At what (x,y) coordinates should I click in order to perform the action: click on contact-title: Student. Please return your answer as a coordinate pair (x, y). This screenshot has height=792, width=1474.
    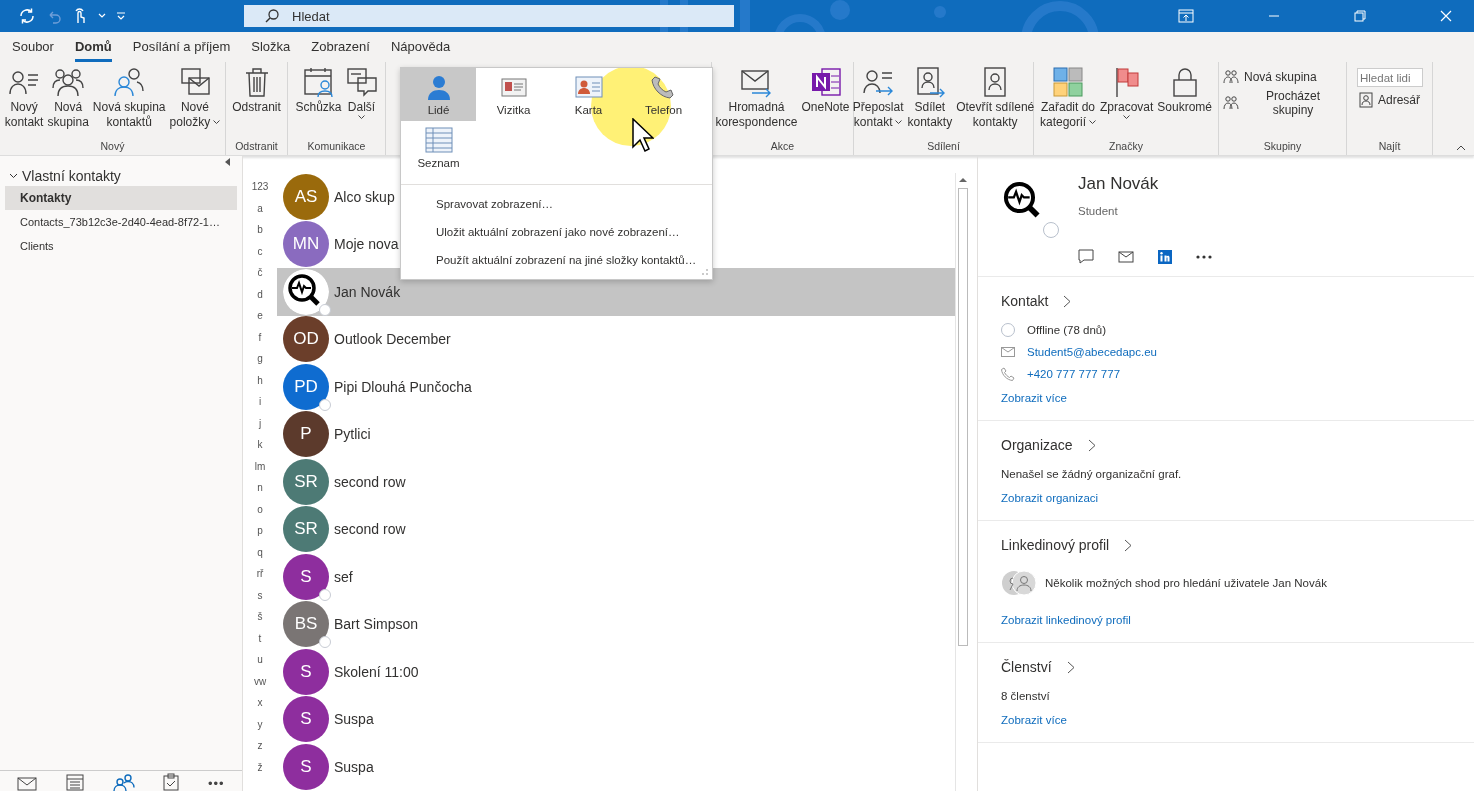
    Looking at the image, I should click on (1098, 211).